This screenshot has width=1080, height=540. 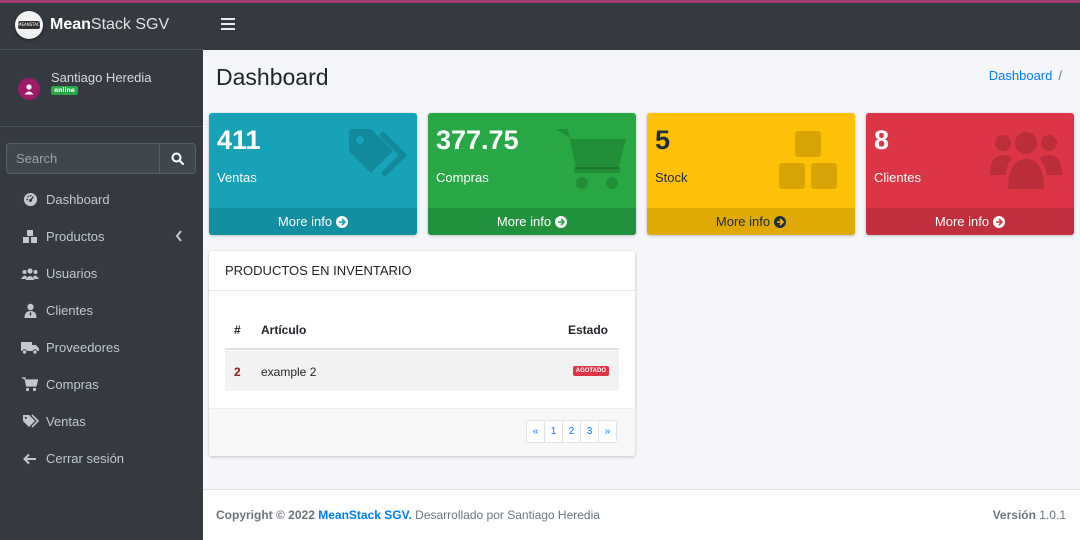 I want to click on top-navbar, so click(x=641, y=26).